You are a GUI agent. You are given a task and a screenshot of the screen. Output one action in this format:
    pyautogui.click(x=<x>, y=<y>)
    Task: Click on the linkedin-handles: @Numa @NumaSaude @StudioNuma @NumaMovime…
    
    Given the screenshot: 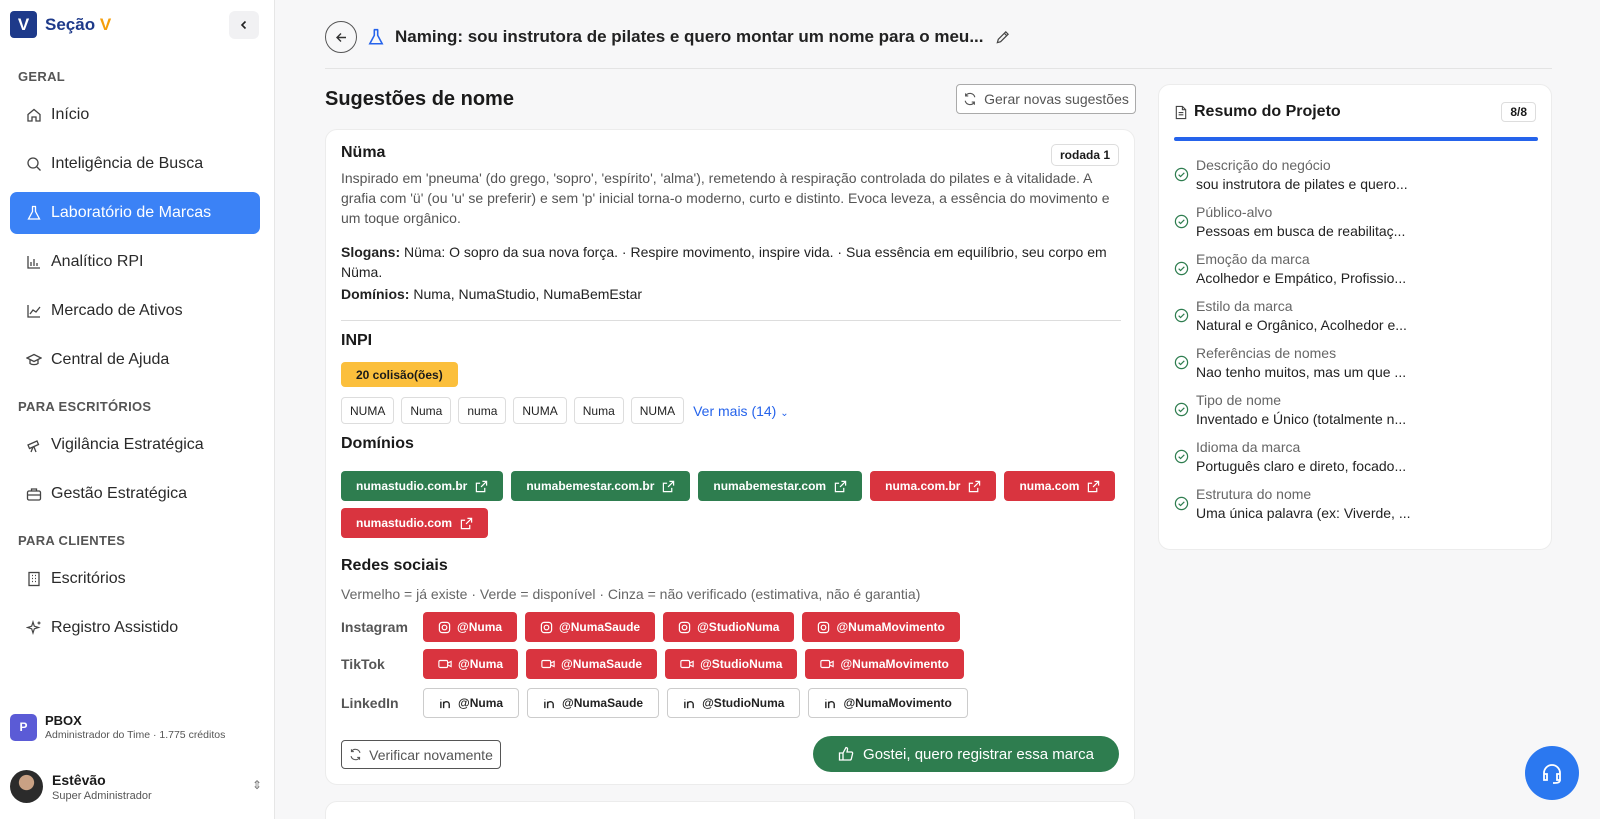 What is the action you would take?
    pyautogui.click(x=695, y=703)
    